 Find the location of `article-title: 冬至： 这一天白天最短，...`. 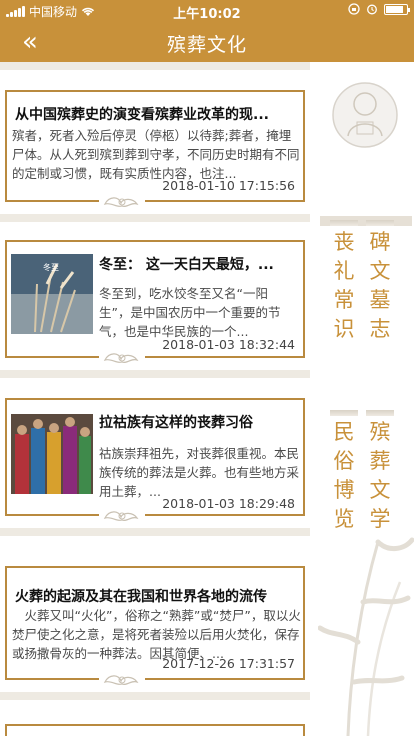

article-title: 冬至： 这一天白天最短，... is located at coordinates (186, 265).